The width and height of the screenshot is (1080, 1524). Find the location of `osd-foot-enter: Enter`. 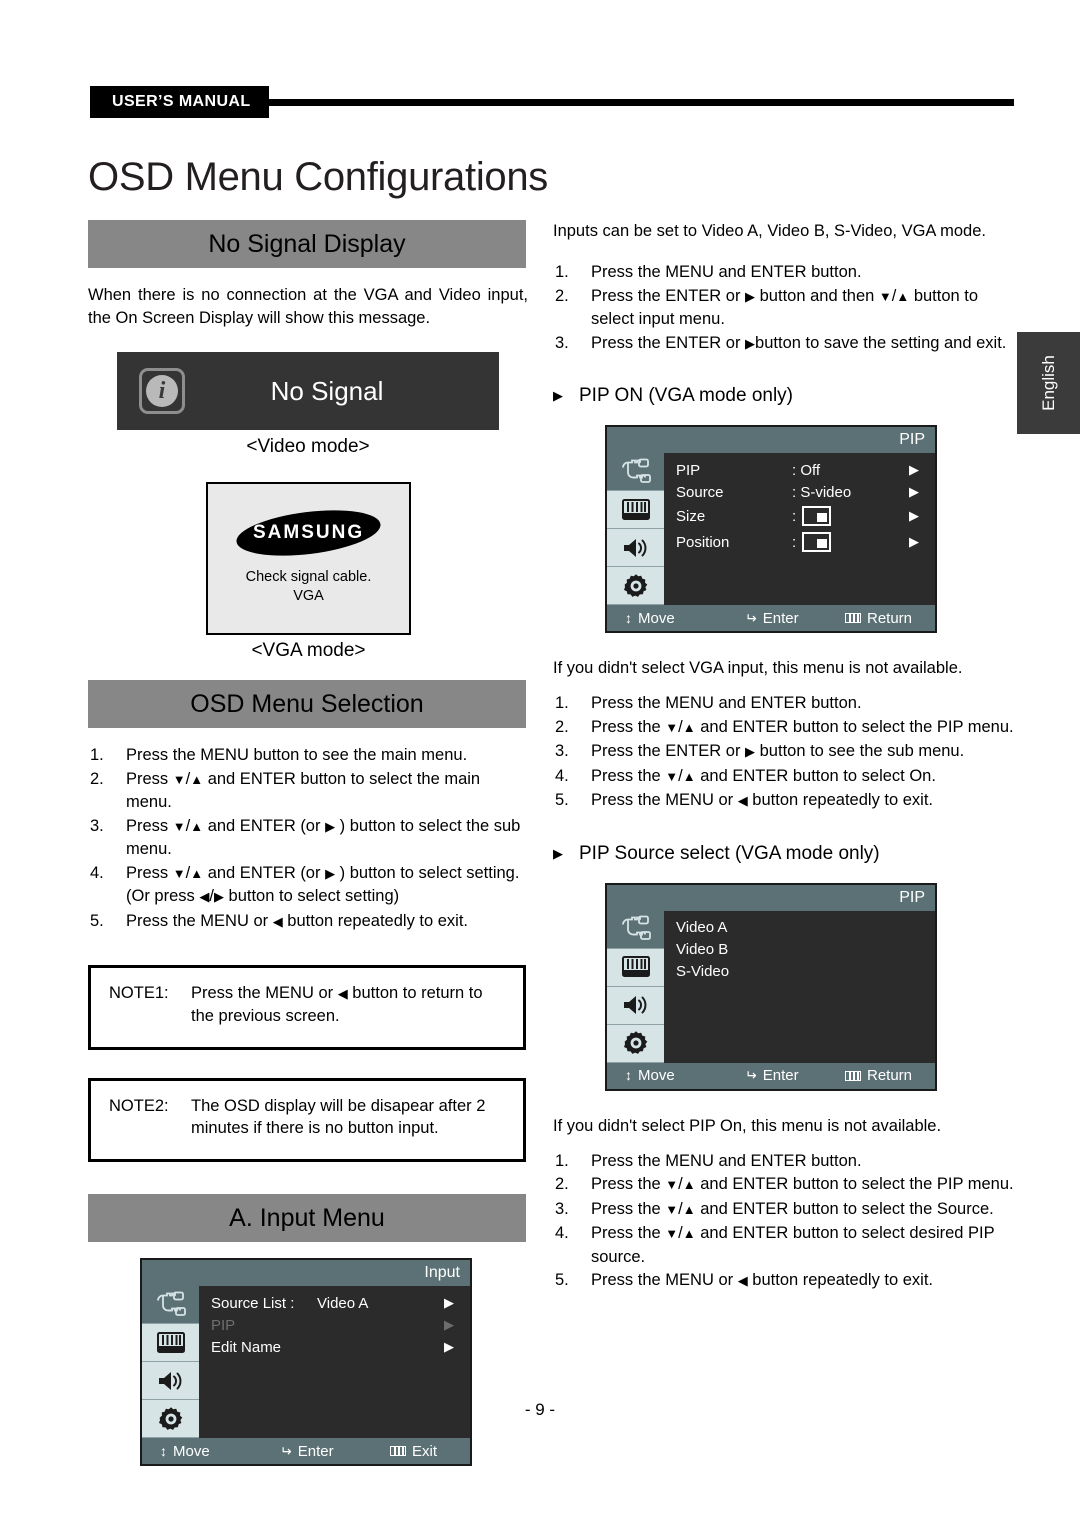

osd-foot-enter: Enter is located at coordinates (315, 1451).